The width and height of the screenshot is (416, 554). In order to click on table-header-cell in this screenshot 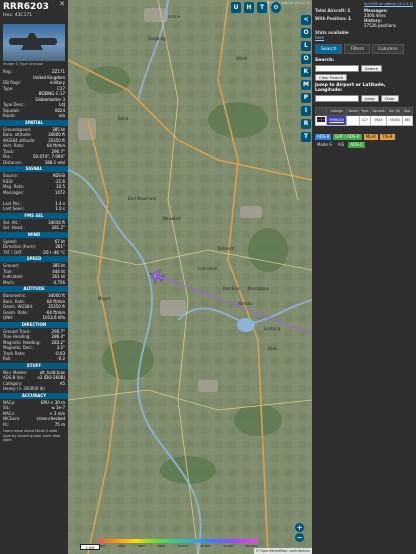, I will do `click(321, 111)`.